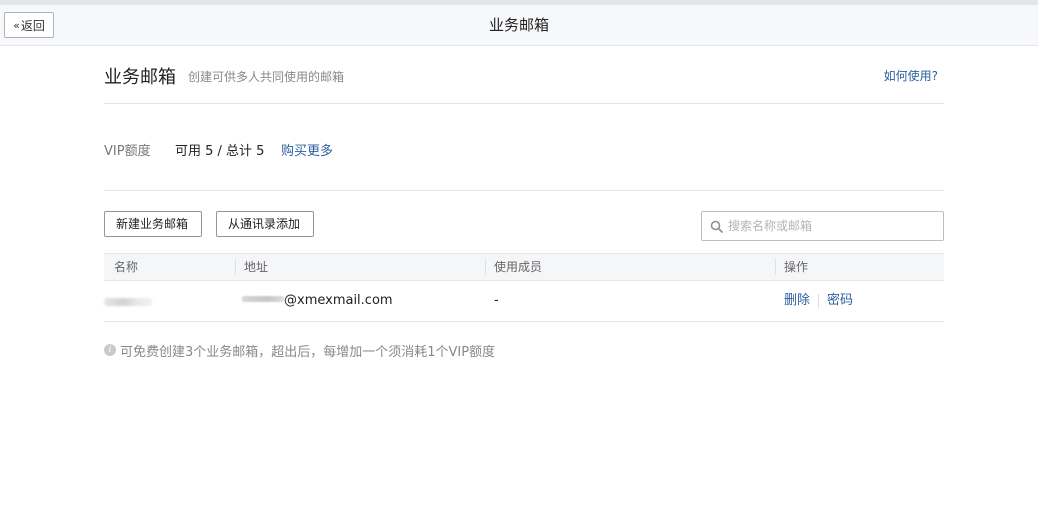 This screenshot has height=518, width=1038. Describe the element at coordinates (153, 224) in the screenshot. I see `new-business-mailbox-button: 新建业务邮箱` at that location.